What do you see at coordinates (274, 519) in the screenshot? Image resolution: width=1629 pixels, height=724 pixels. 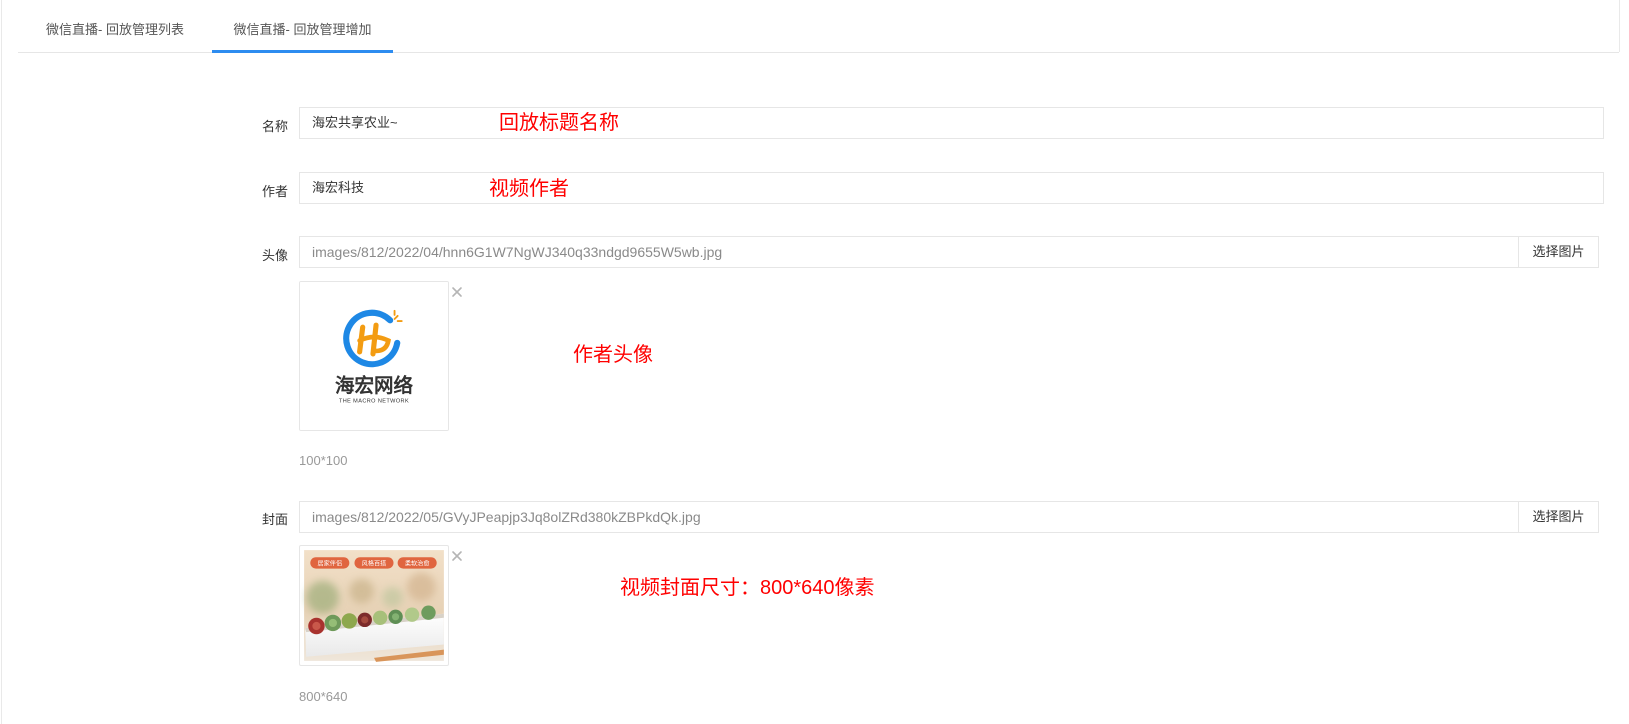 I see `cover-label: 封面` at bounding box center [274, 519].